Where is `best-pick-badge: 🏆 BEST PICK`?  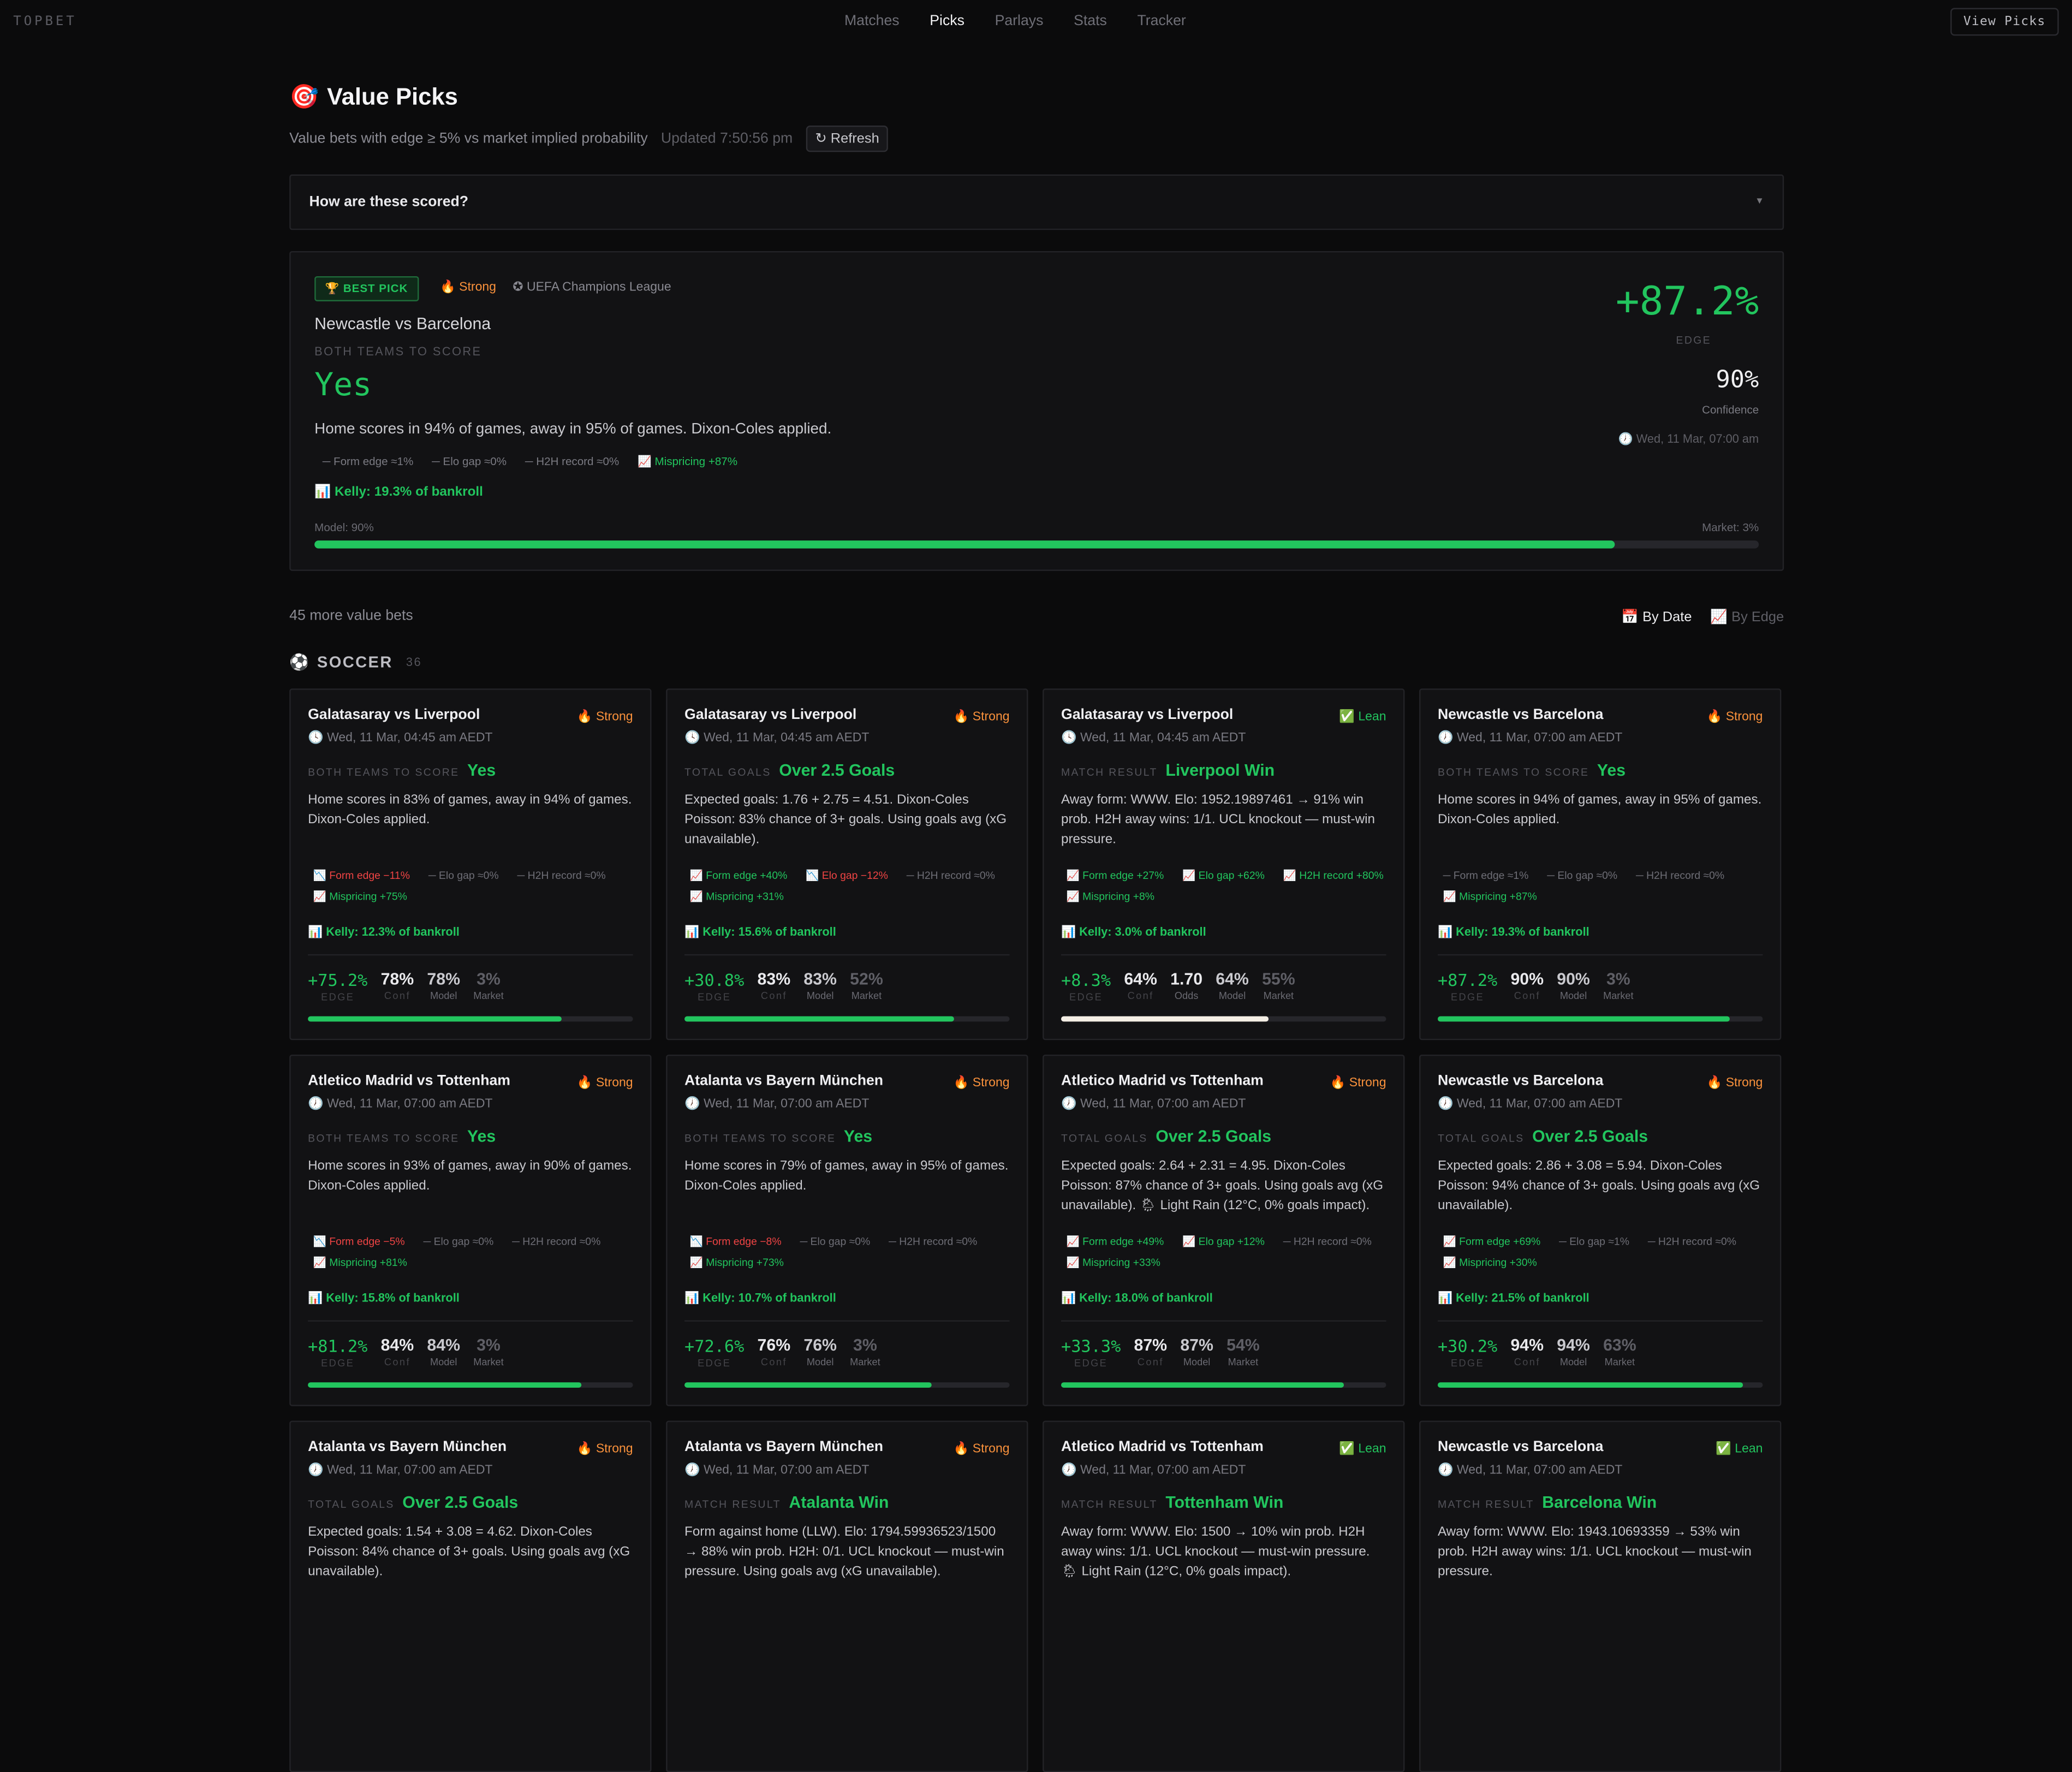 best-pick-badge: 🏆 BEST PICK is located at coordinates (366, 288).